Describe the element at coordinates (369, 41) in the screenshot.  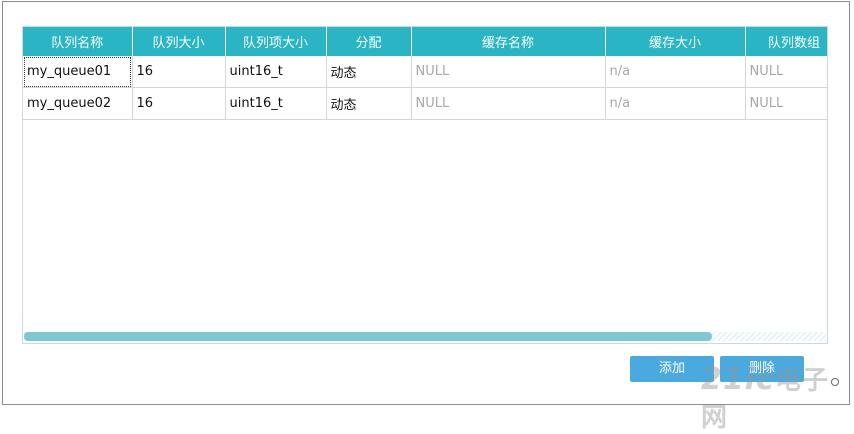
I see `column-header-allocation: 分配` at that location.